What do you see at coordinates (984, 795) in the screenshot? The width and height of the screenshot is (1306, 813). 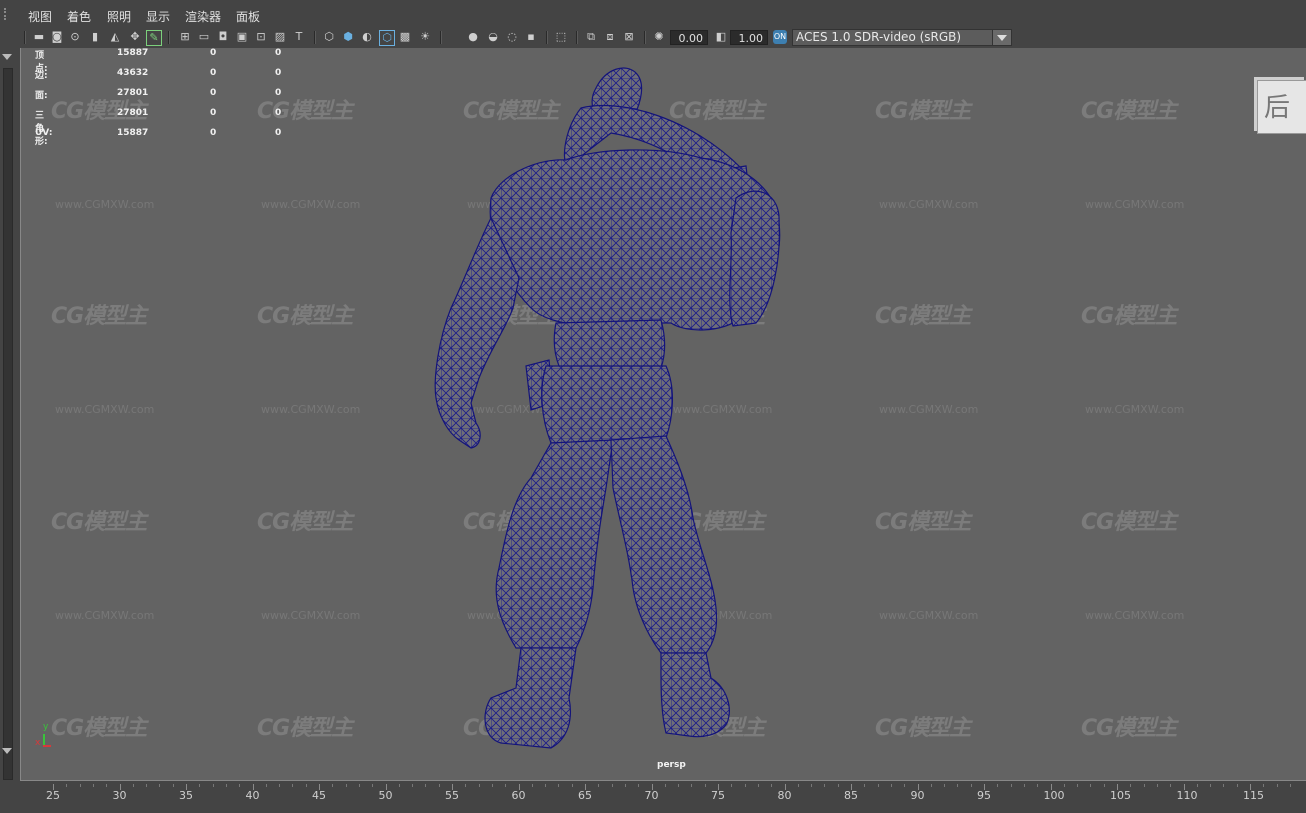 I see `timeline-tick-label: 95` at bounding box center [984, 795].